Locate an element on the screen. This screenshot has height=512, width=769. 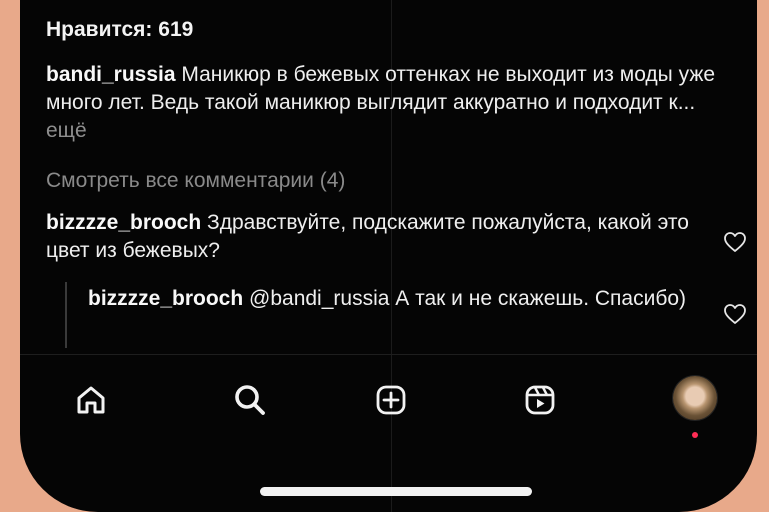
comment-username: bizzzze_brooch is located at coordinates (123, 222).